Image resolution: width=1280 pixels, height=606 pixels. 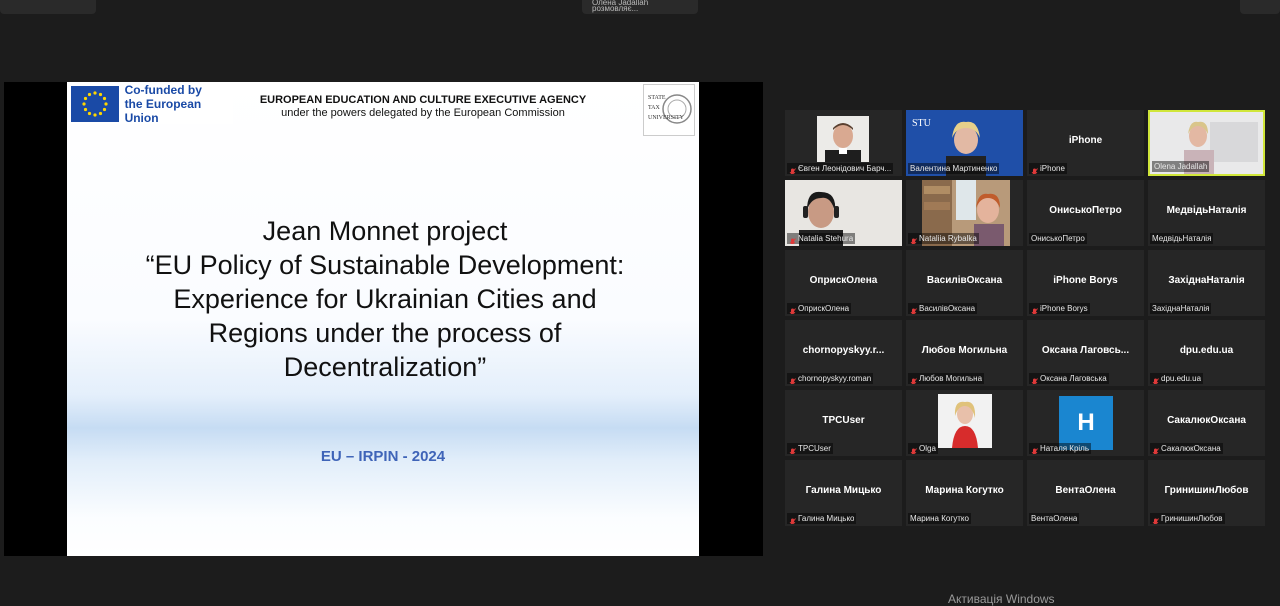 What do you see at coordinates (1206, 280) in the screenshot?
I see `participant-display-name: ЗахіднаНаталія` at bounding box center [1206, 280].